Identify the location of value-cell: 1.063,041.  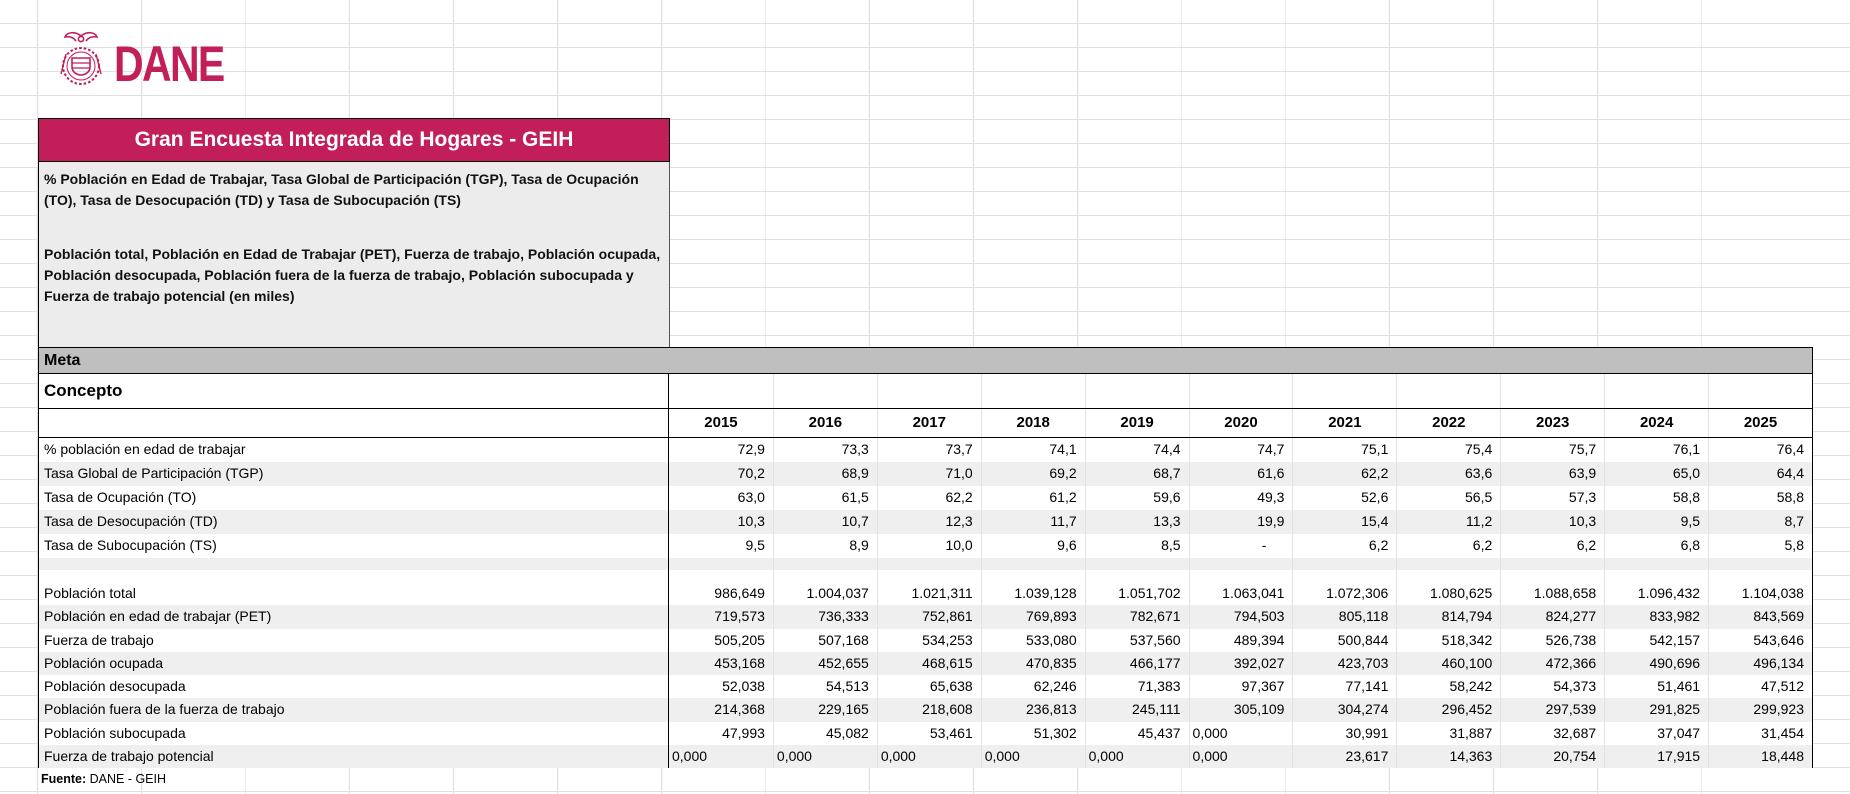
(1240, 594).